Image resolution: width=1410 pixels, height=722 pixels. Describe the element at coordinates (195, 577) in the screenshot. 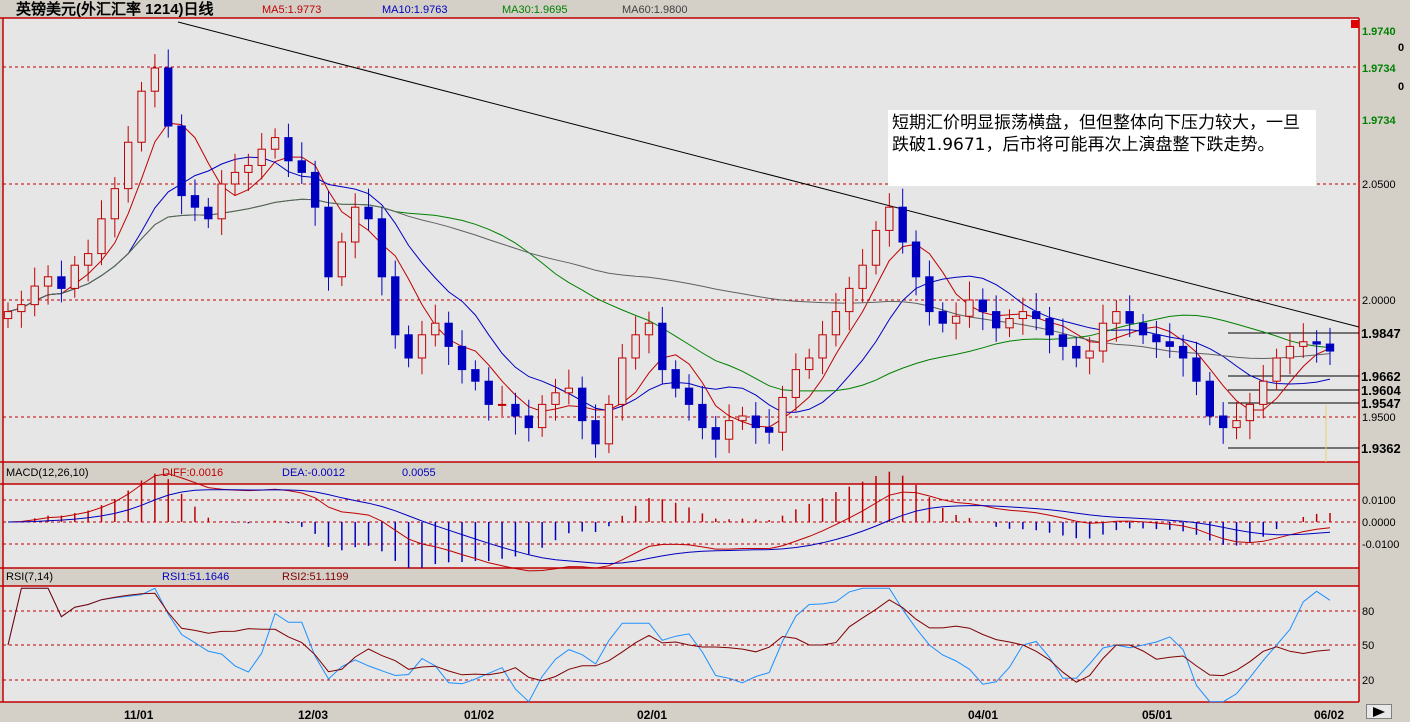

I see `rsi1-label: RSI1:51.1646` at that location.